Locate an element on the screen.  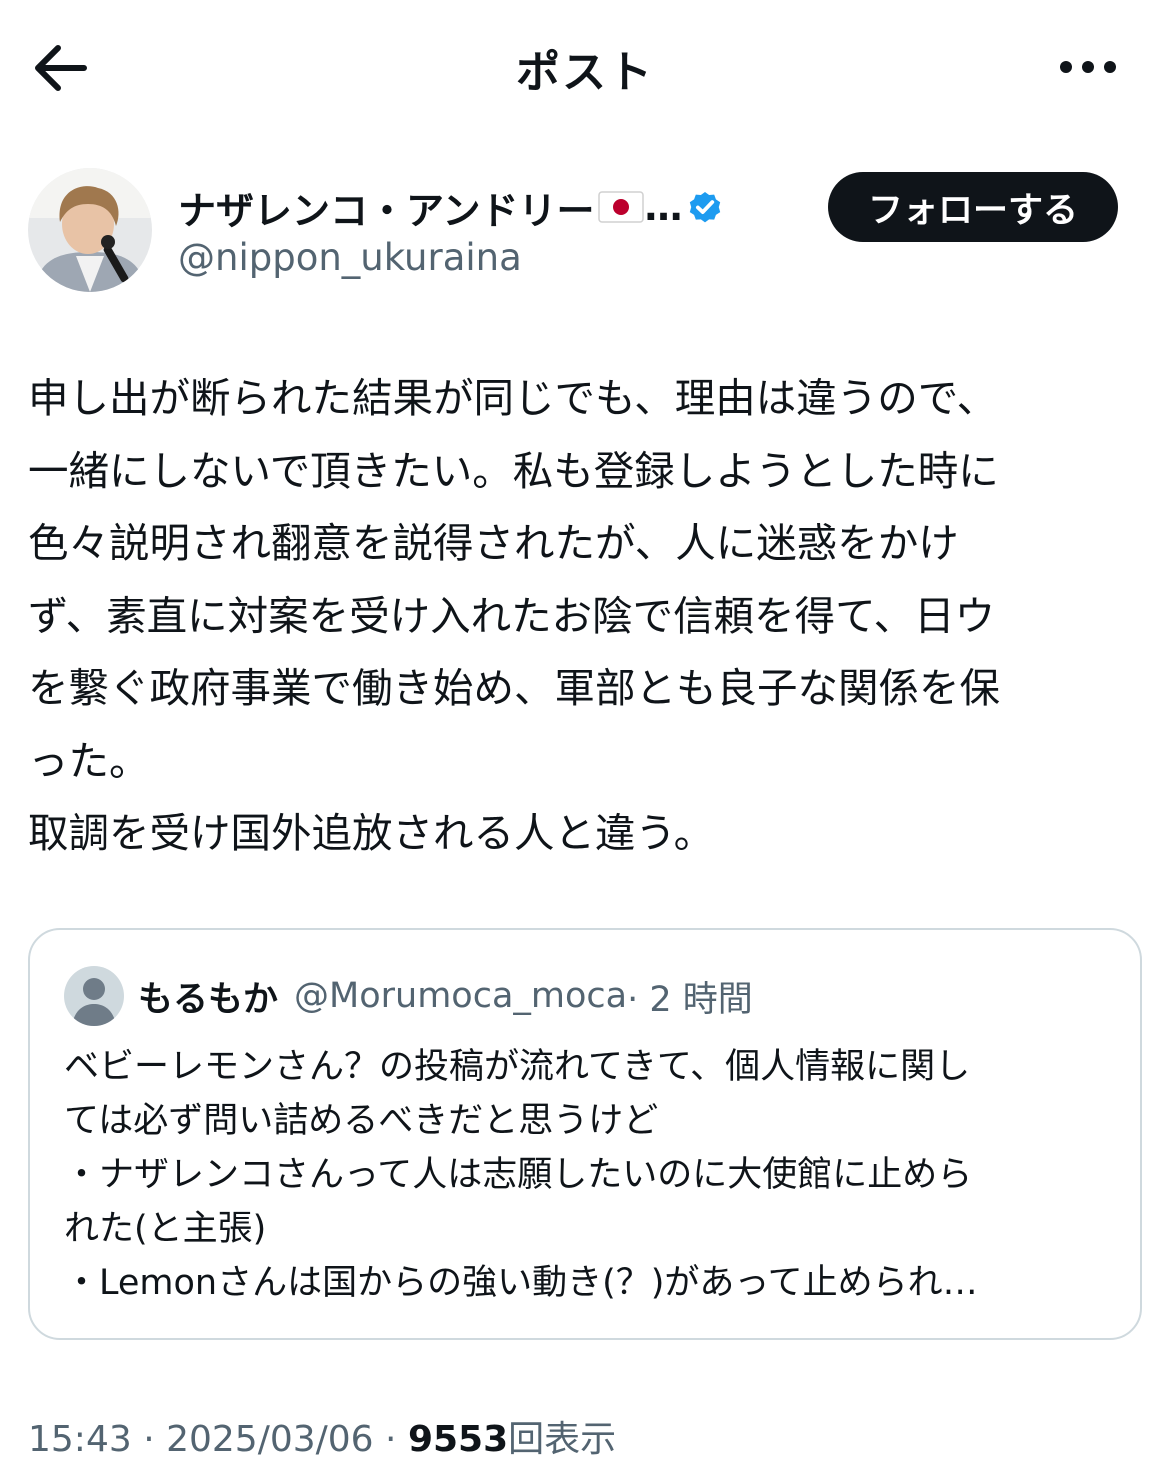
quoted-author-handle: @Morumoca_moca is located at coordinates (461, 996).